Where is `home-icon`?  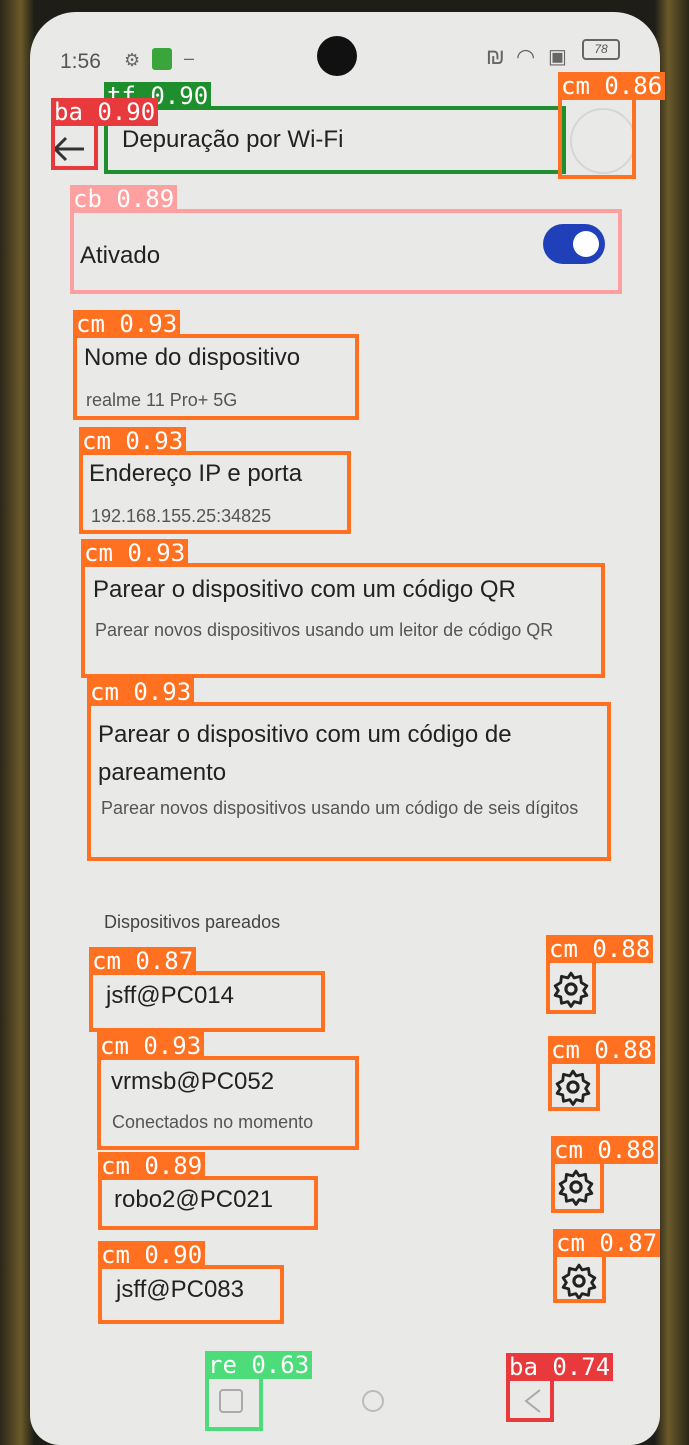
home-icon is located at coordinates (373, 1401).